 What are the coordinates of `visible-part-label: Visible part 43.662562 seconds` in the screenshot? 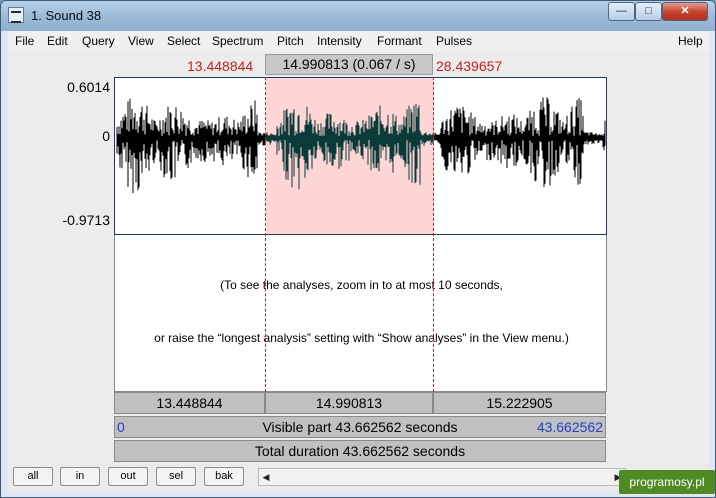 It's located at (360, 427).